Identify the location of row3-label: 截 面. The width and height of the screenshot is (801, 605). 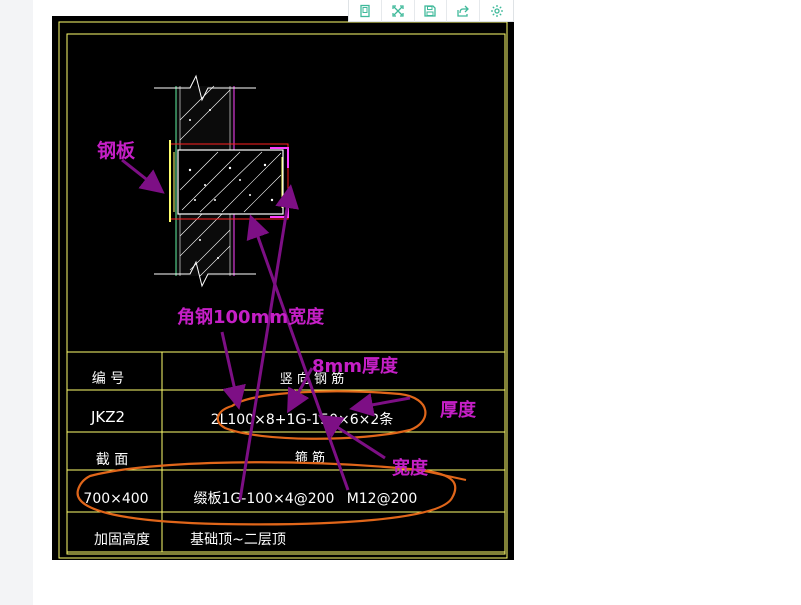
(112, 460).